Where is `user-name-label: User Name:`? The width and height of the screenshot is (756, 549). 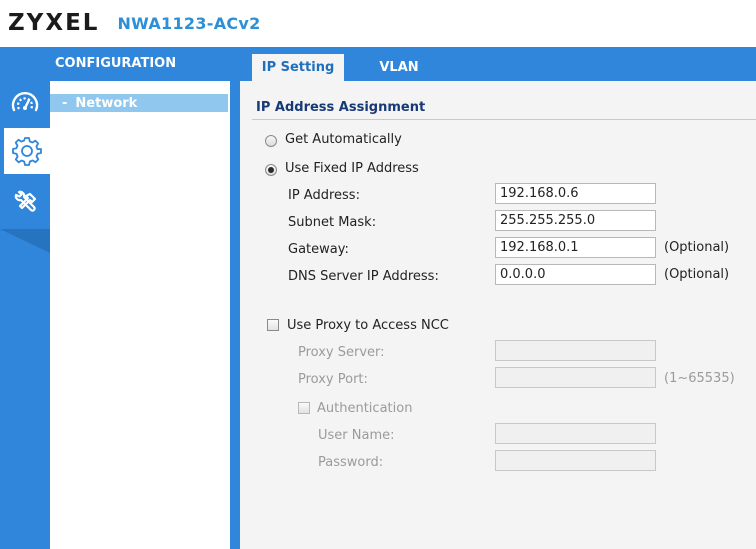 user-name-label: User Name: is located at coordinates (356, 435).